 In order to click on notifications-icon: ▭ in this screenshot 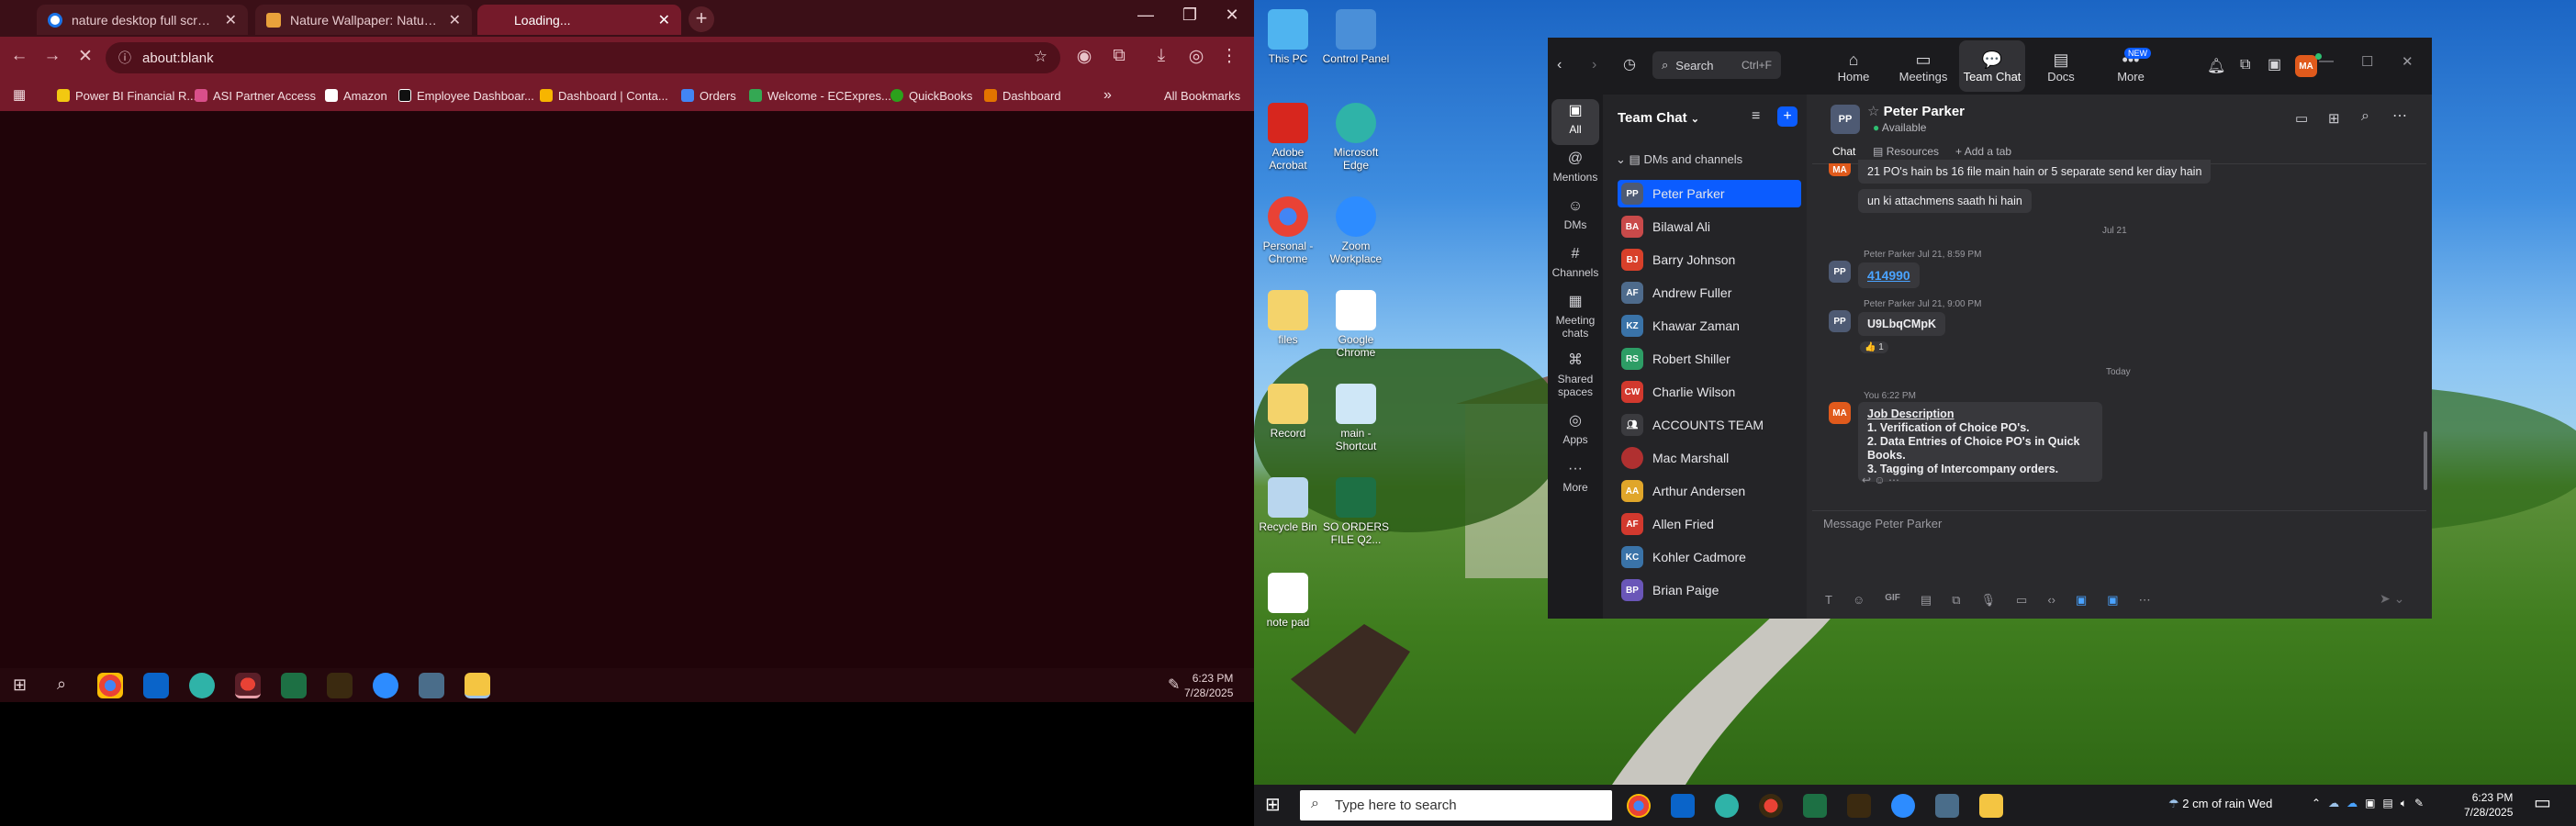, I will do `click(2542, 803)`.